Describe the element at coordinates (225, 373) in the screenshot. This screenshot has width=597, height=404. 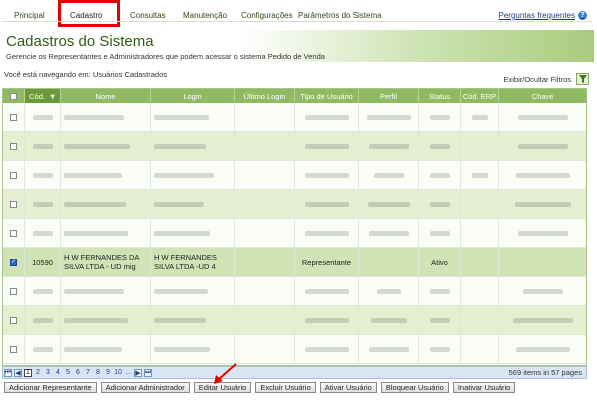
I see `annotation-arrow-icon` at that location.